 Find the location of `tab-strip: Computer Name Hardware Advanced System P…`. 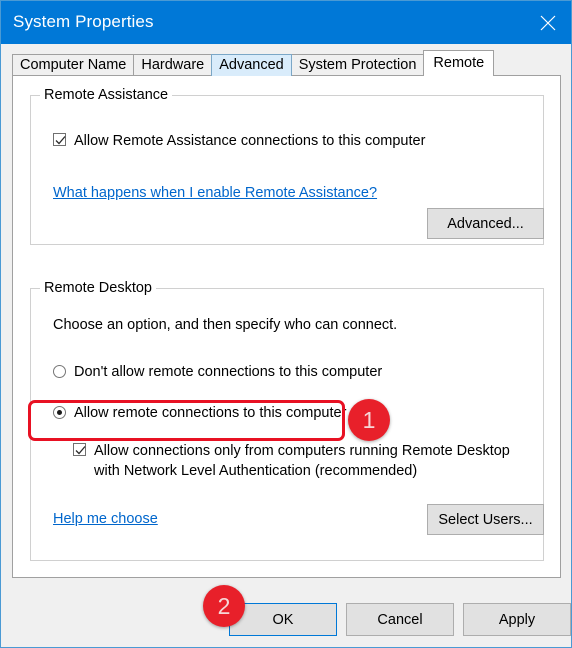

tab-strip: Computer Name Hardware Advanced System P… is located at coordinates (253, 63).